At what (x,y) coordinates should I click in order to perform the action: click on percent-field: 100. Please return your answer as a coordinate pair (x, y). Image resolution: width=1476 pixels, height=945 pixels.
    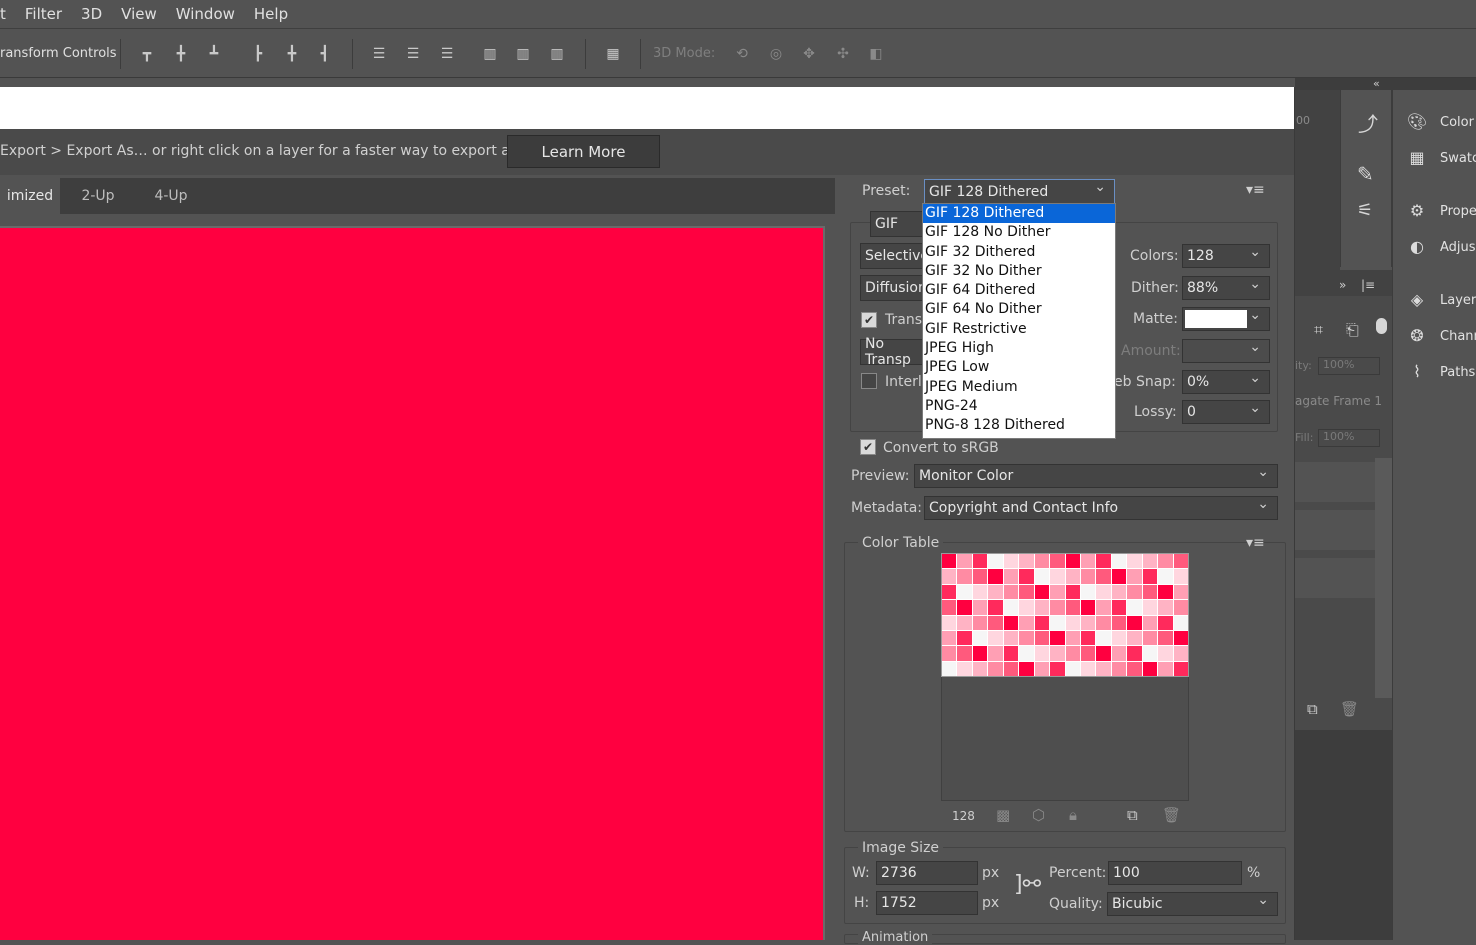
    Looking at the image, I should click on (1175, 873).